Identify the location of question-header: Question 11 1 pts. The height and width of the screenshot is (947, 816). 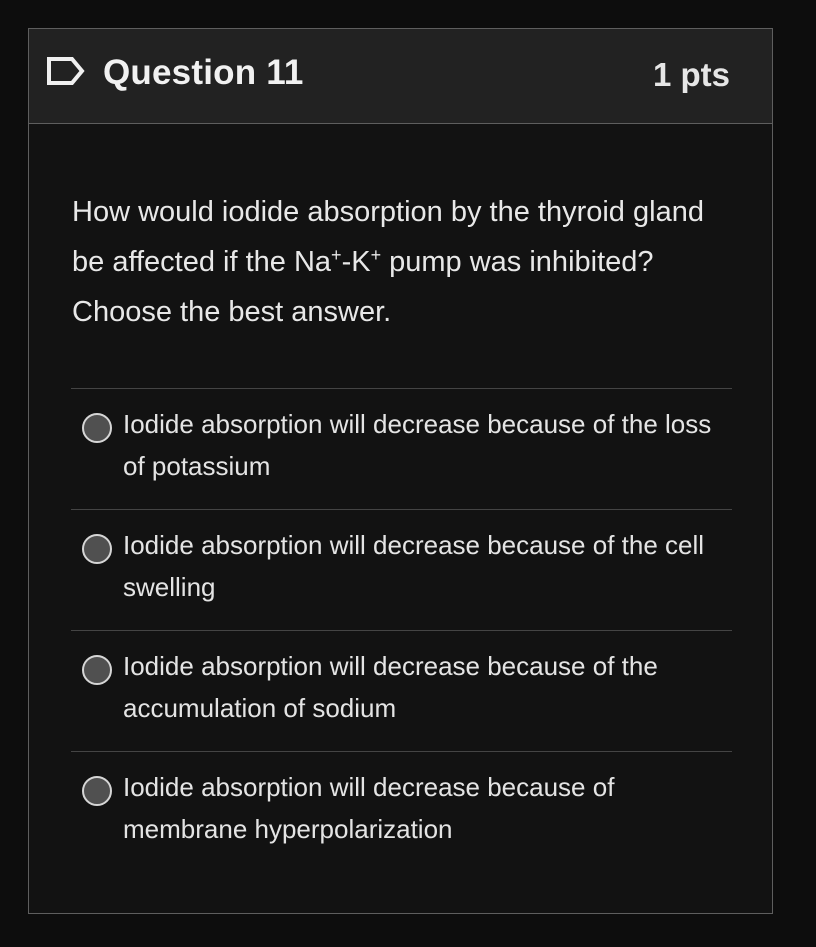
(400, 76).